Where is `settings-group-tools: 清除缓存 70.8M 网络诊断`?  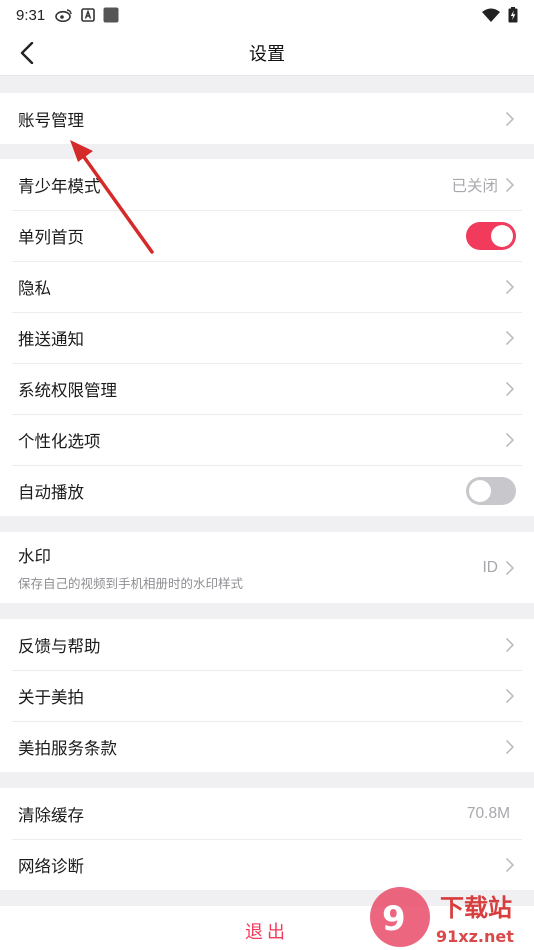
settings-group-tools: 清除缓存 70.8M 网络诊断 is located at coordinates (267, 839).